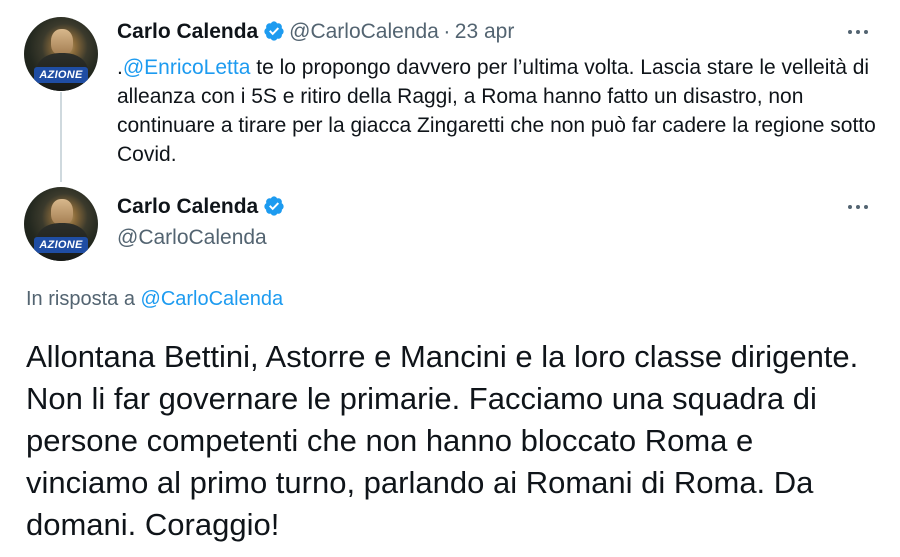 This screenshot has height=557, width=900. What do you see at coordinates (61, 137) in the screenshot?
I see `thread-connector-line` at bounding box center [61, 137].